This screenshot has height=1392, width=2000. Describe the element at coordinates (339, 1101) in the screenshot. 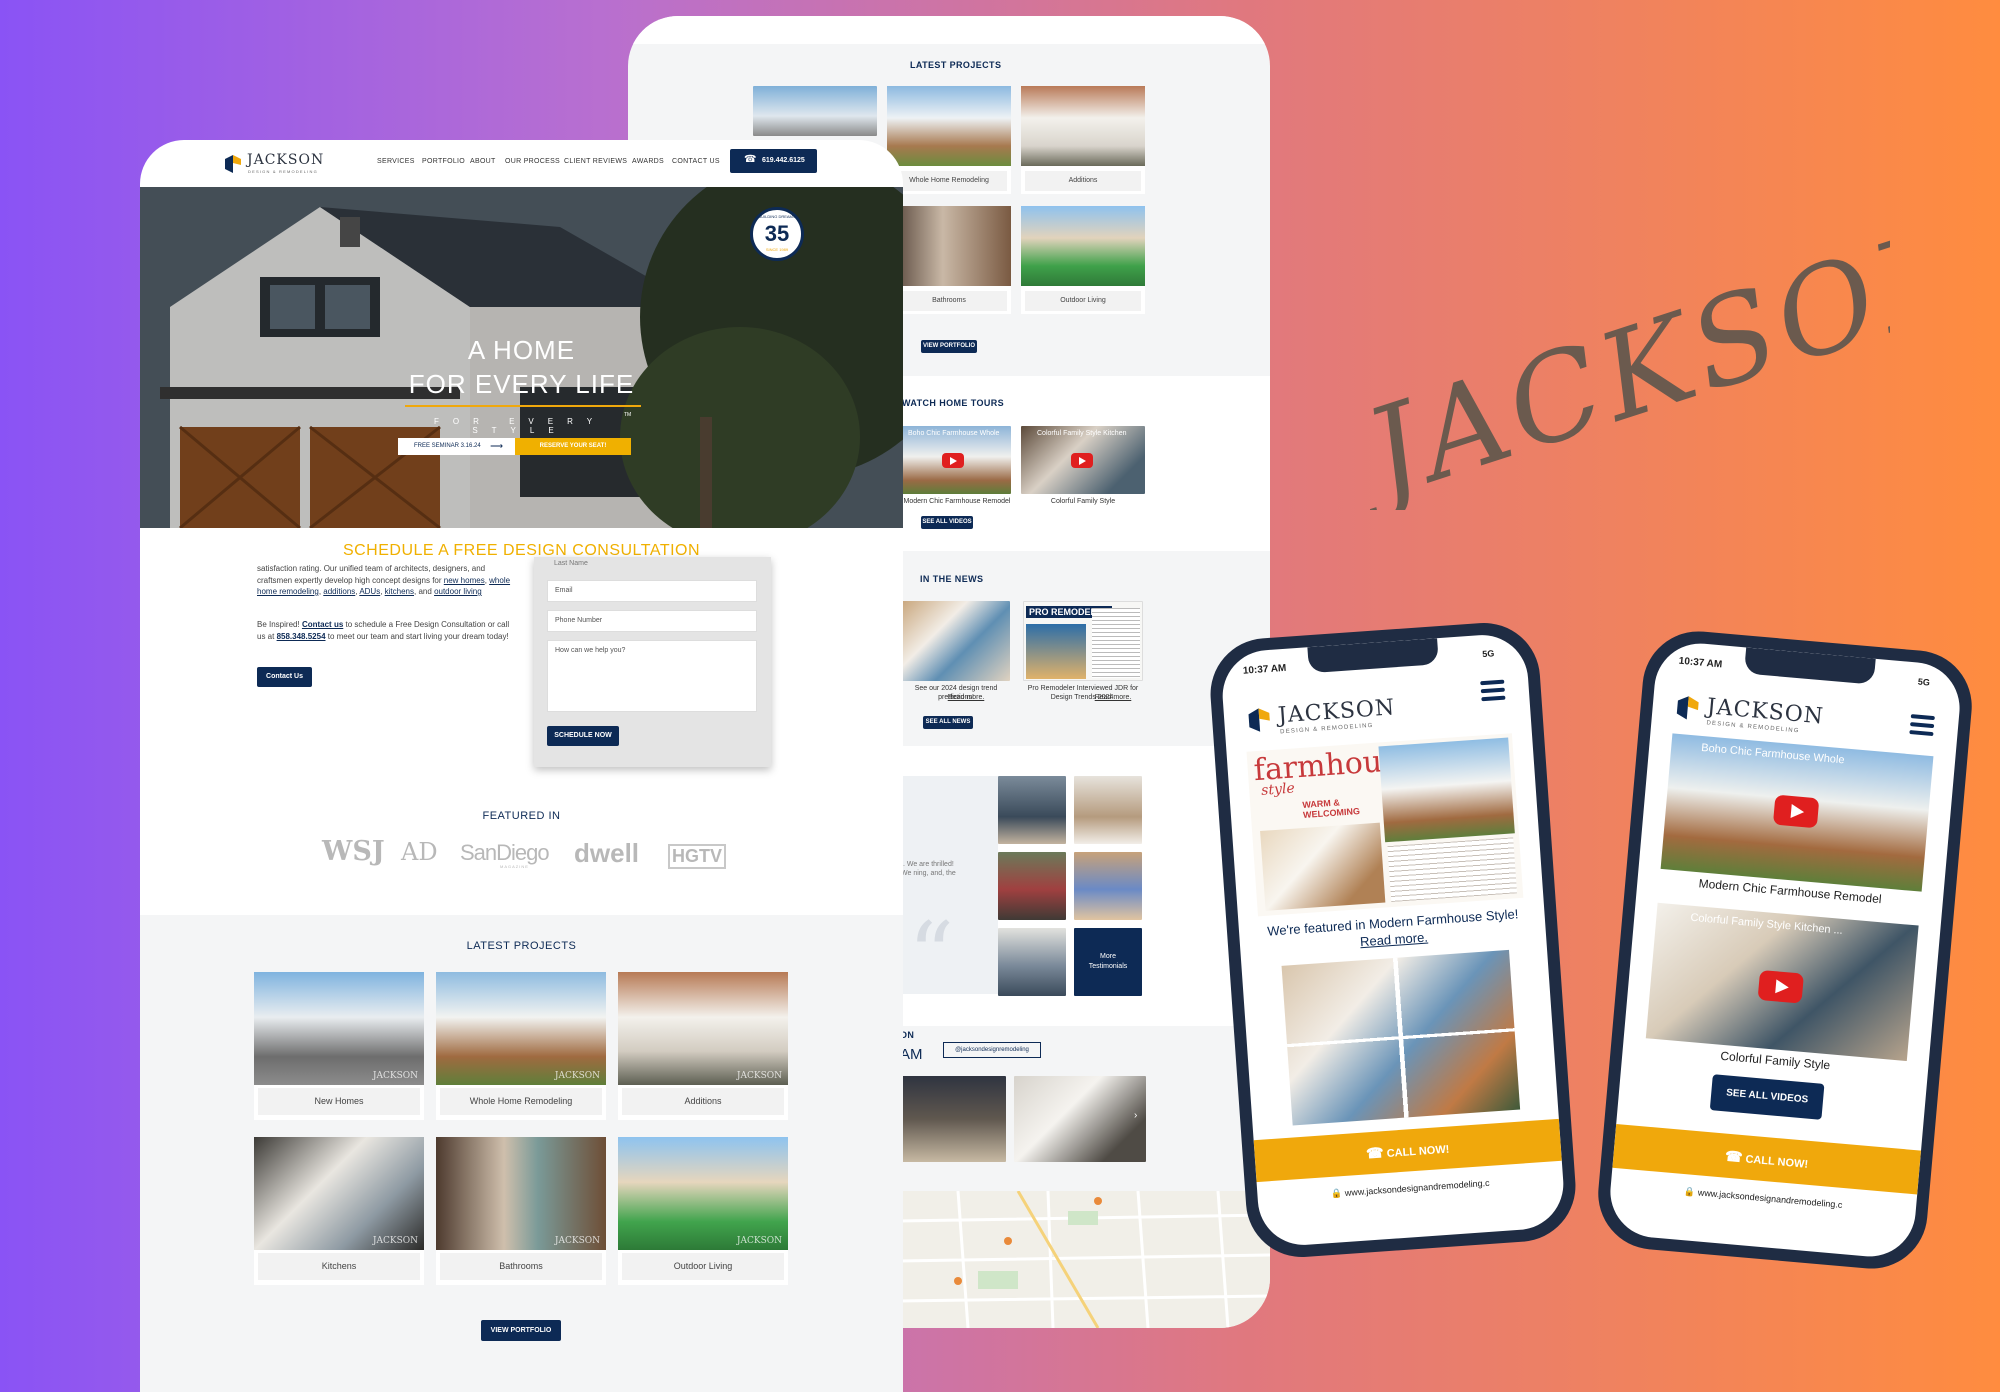

I see `project-label: New Homes` at that location.